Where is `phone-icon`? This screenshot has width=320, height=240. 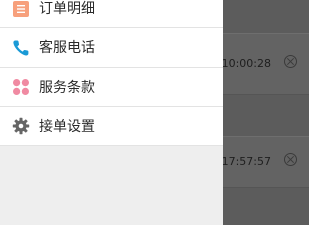
phone-icon is located at coordinates (21, 48).